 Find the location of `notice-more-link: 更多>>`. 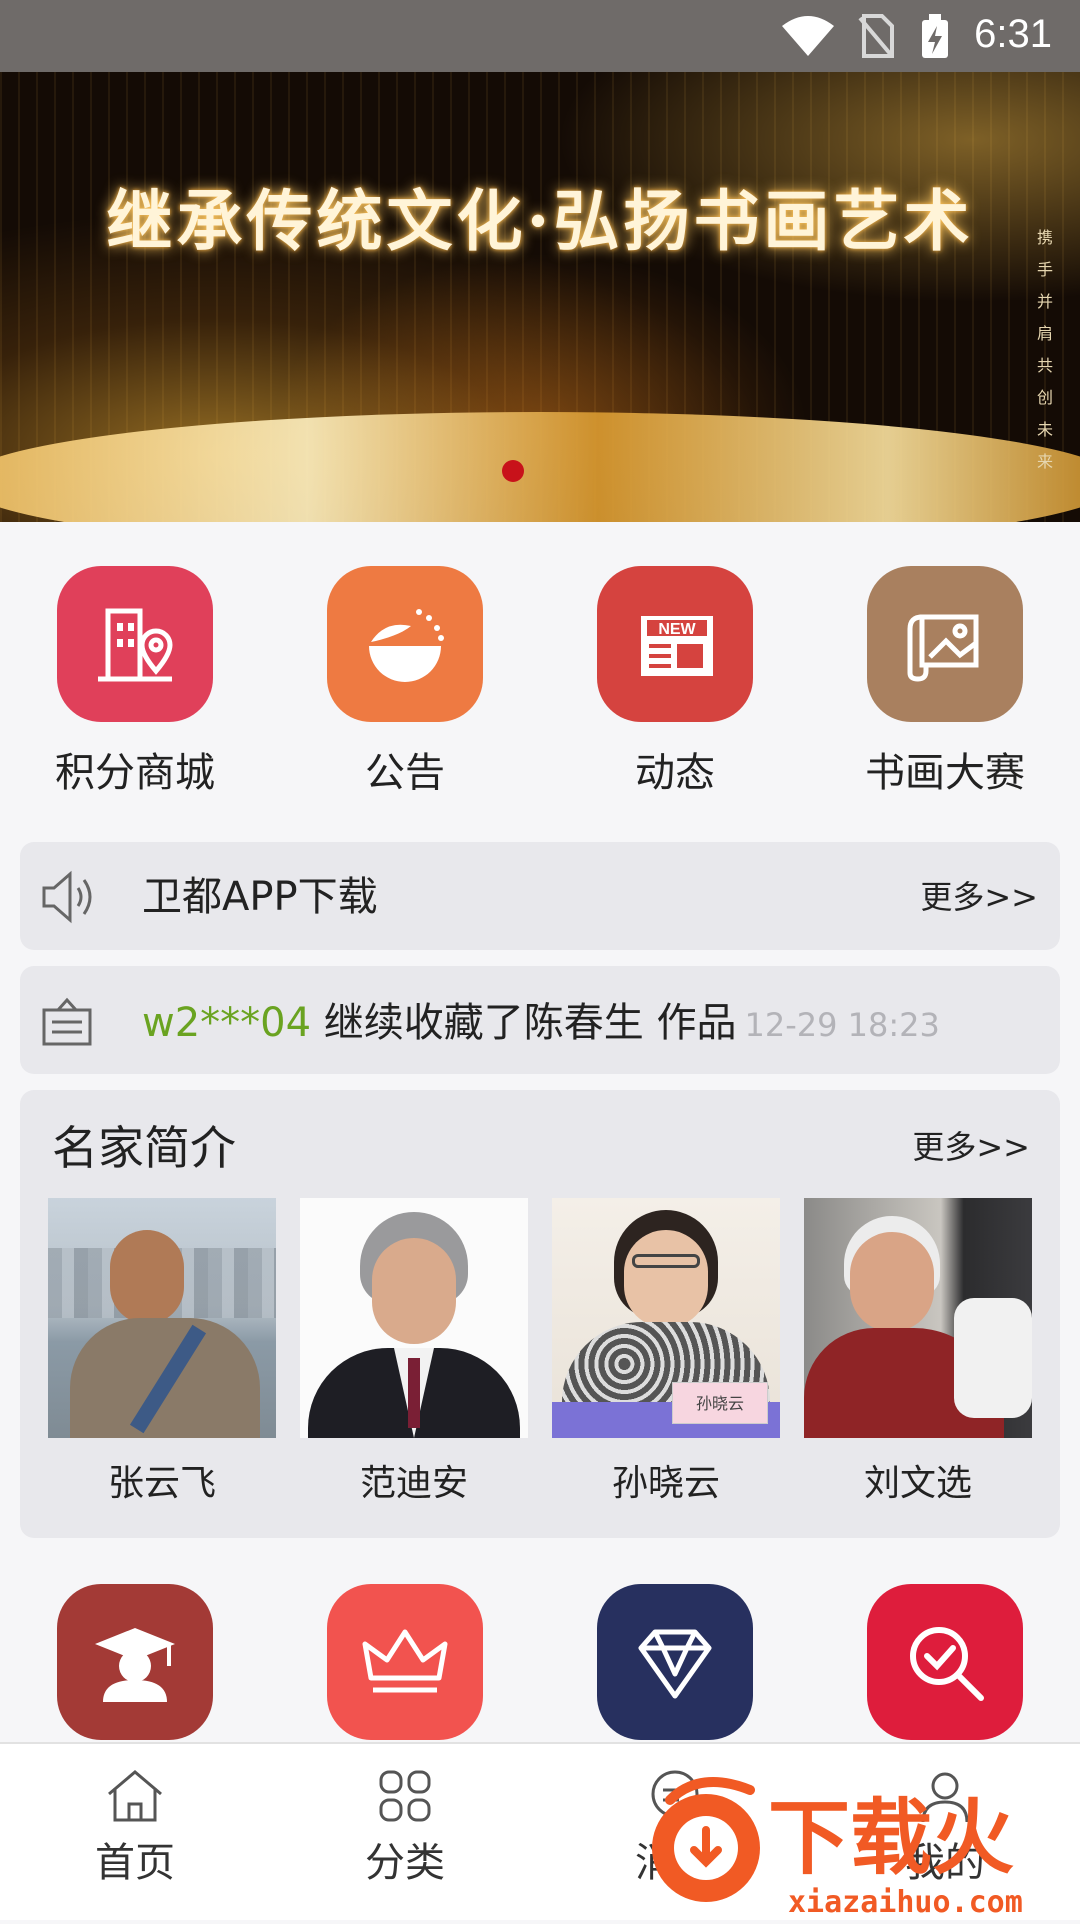

notice-more-link: 更多>> is located at coordinates (979, 895).